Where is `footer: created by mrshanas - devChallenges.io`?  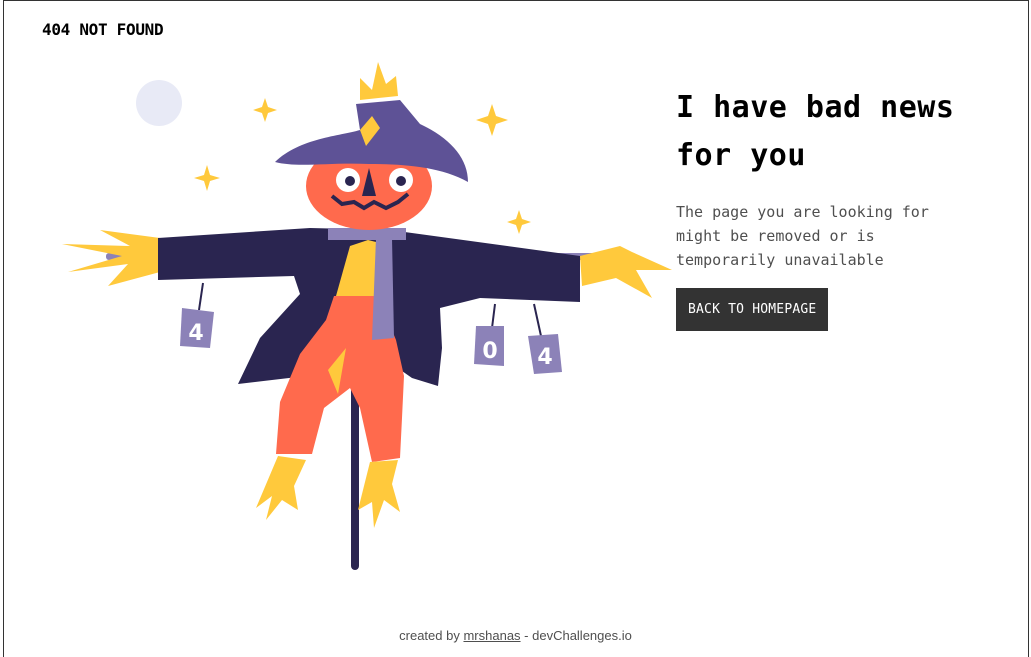 footer: created by mrshanas - devChallenges.io is located at coordinates (515, 635).